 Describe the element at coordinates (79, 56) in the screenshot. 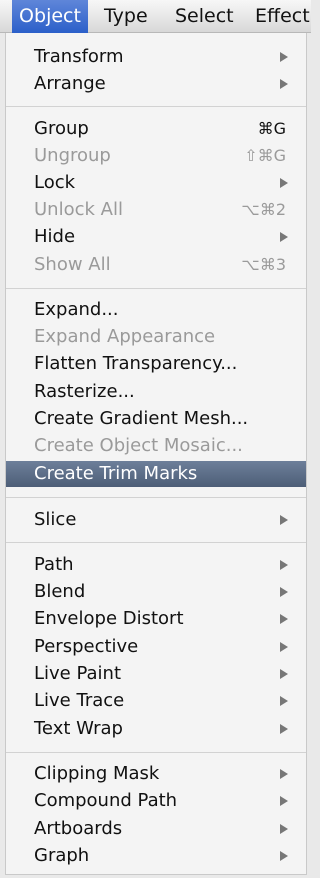

I see `menu-item-label: Transform` at that location.